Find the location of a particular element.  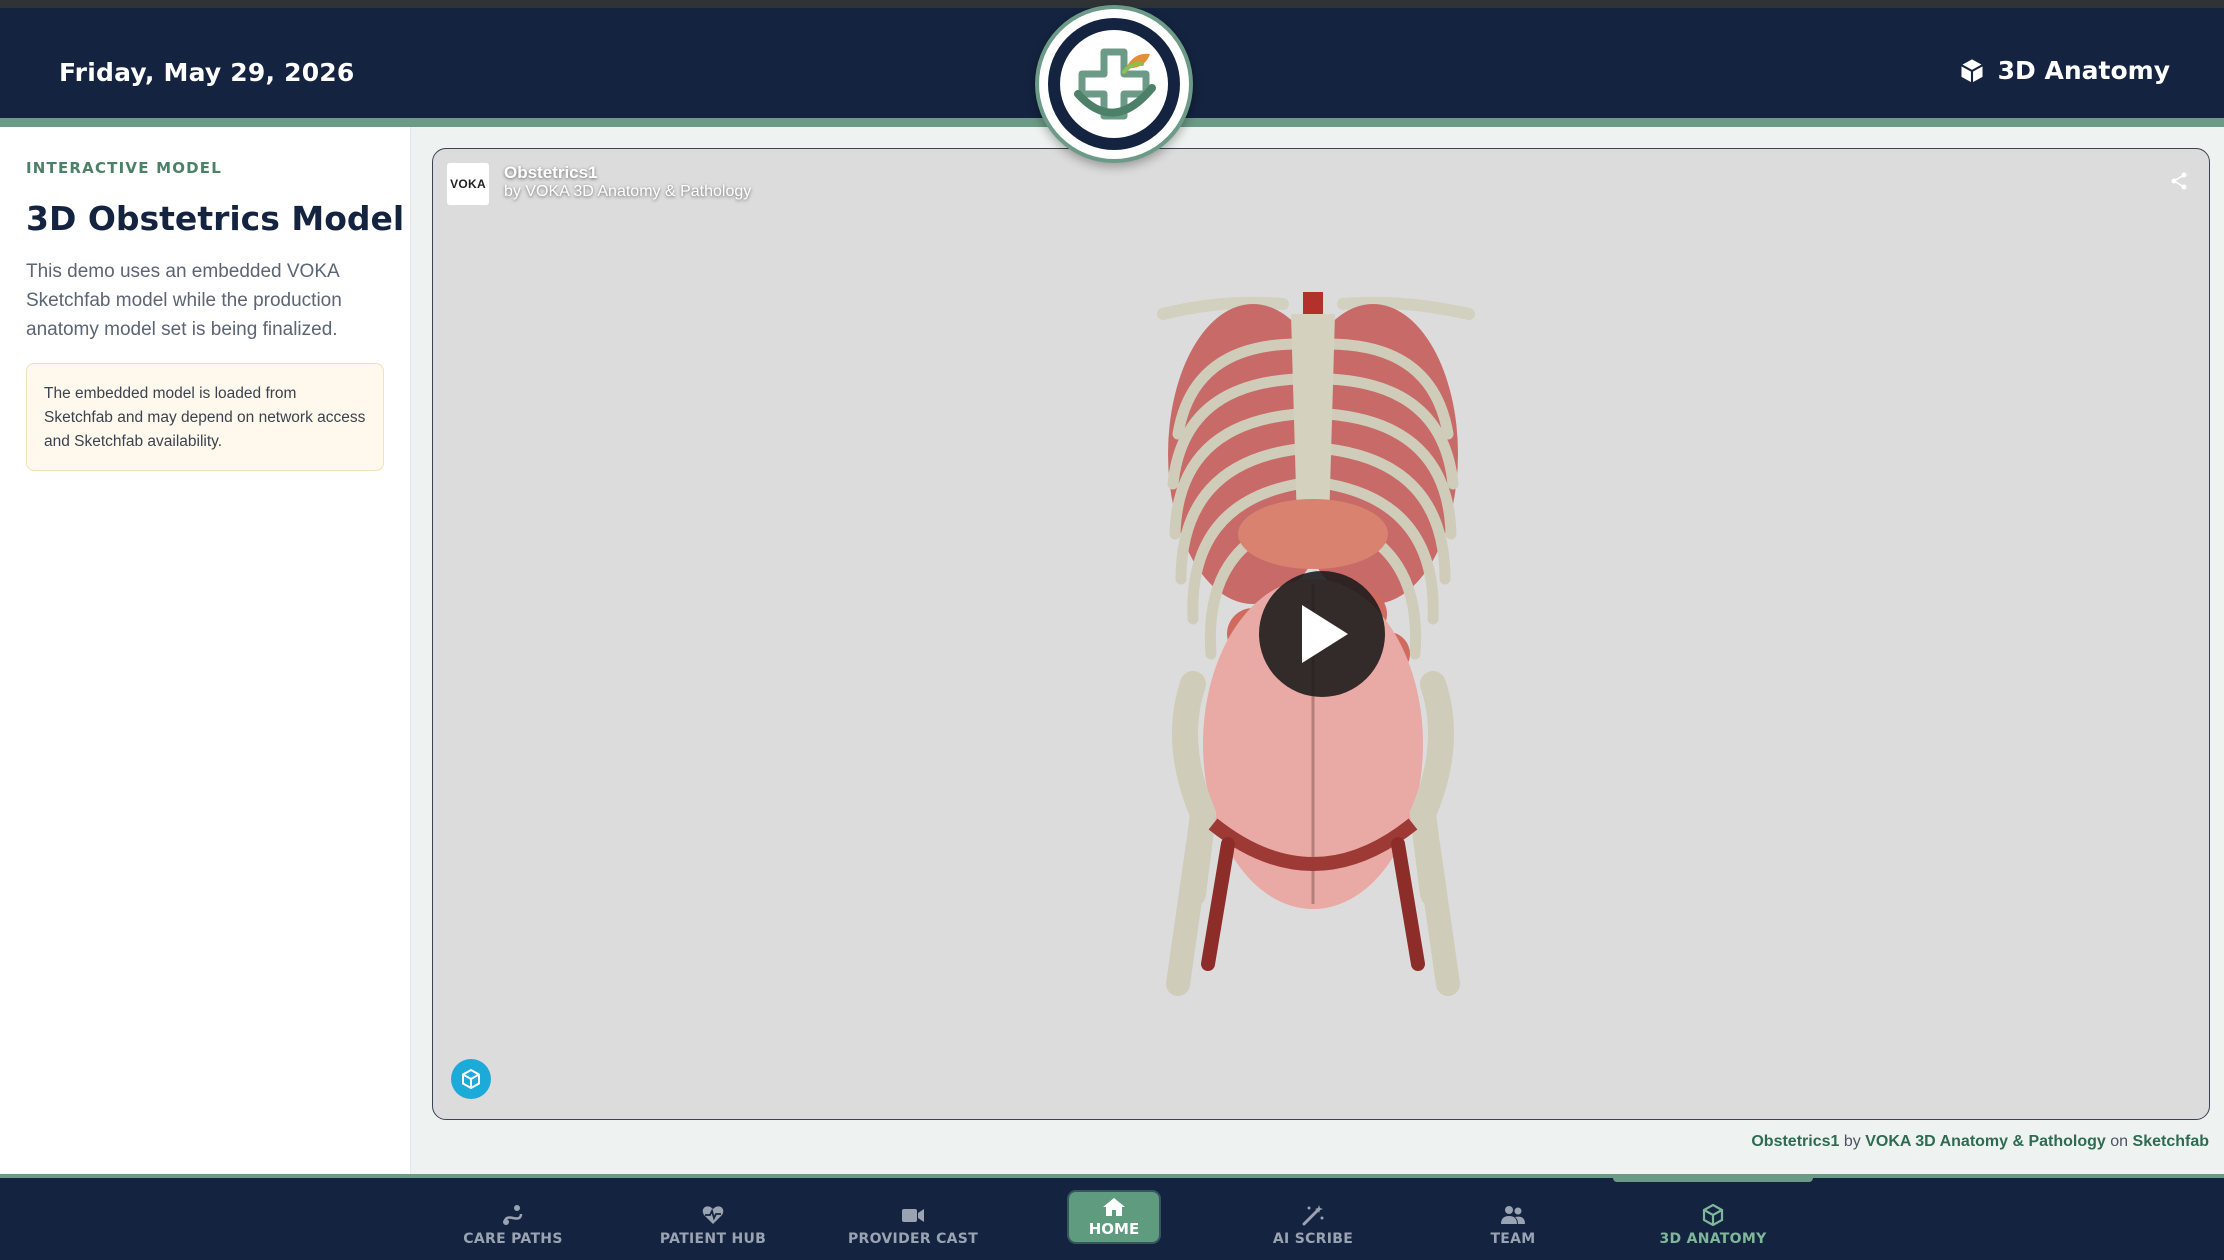

heart-pulse-icon is located at coordinates (713, 1215).